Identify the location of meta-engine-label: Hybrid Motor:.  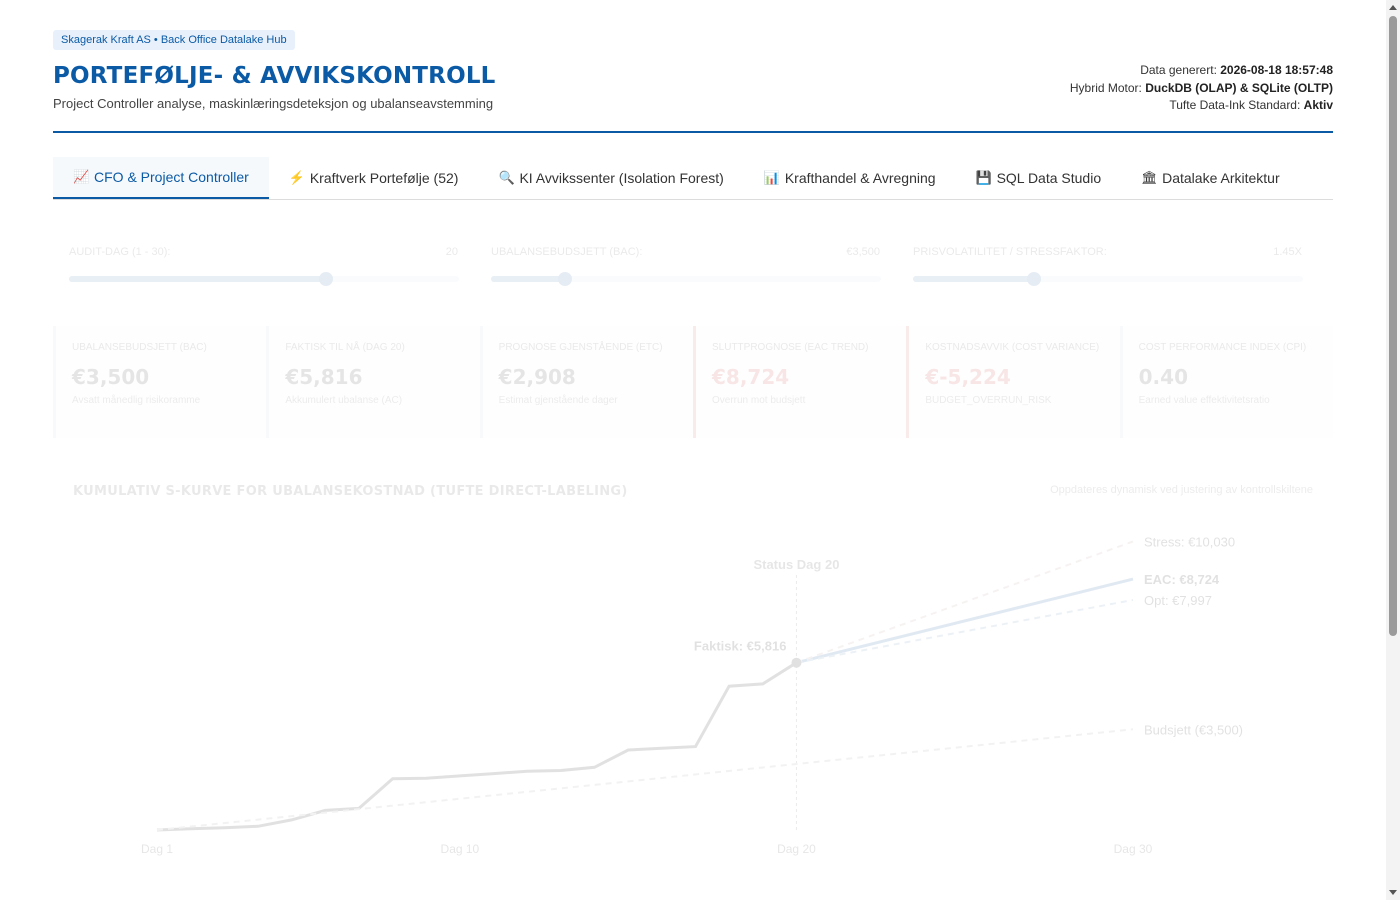
(1107, 87).